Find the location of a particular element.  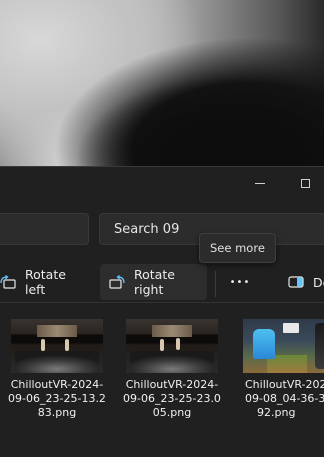

rotate-left-icon is located at coordinates (8, 281).